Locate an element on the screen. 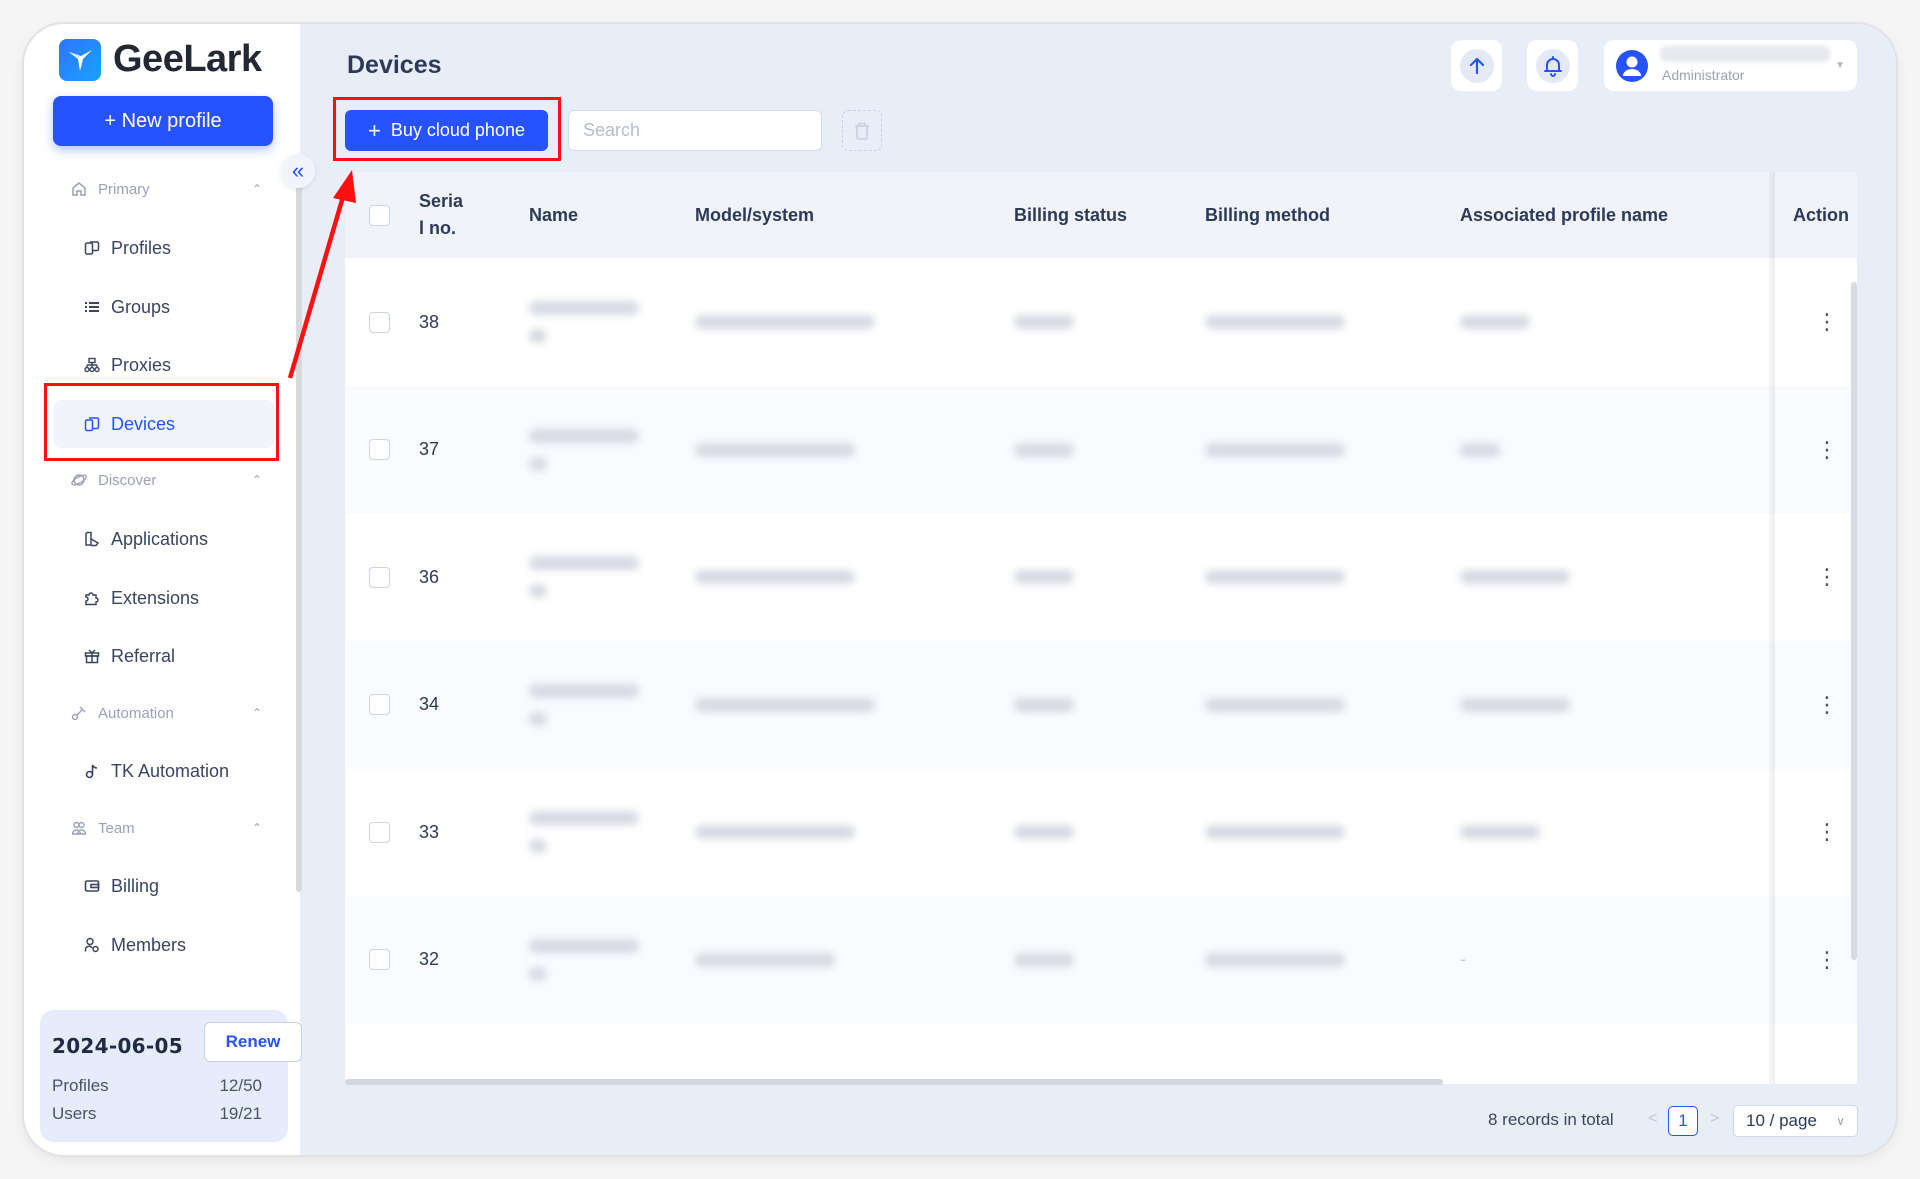 This screenshot has height=1179, width=1920. plan-users-value: 19/21 is located at coordinates (240, 1113).